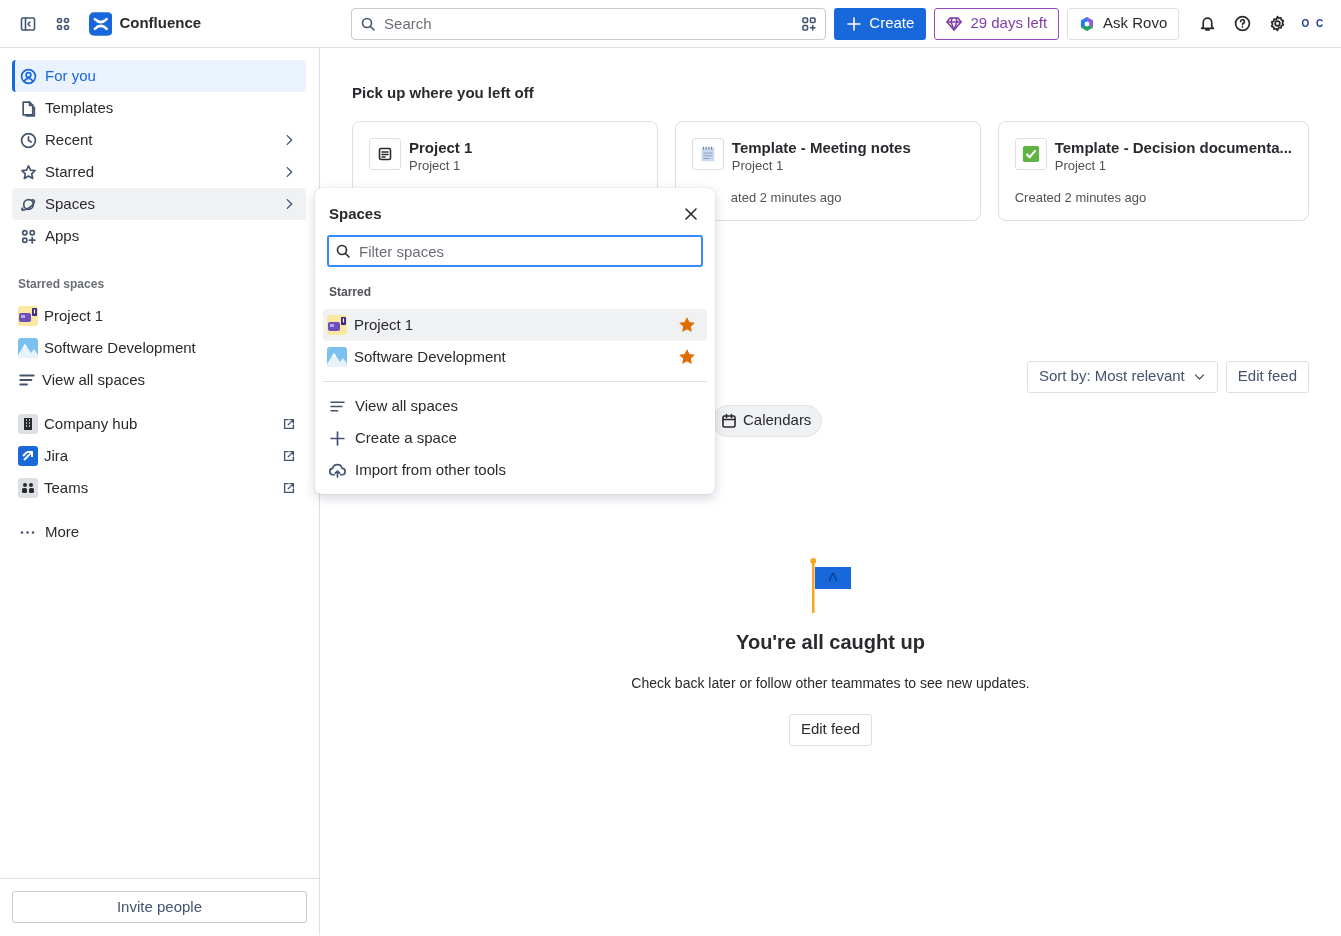 The image size is (1341, 936). I want to click on app-link-label: Teams, so click(67, 487).